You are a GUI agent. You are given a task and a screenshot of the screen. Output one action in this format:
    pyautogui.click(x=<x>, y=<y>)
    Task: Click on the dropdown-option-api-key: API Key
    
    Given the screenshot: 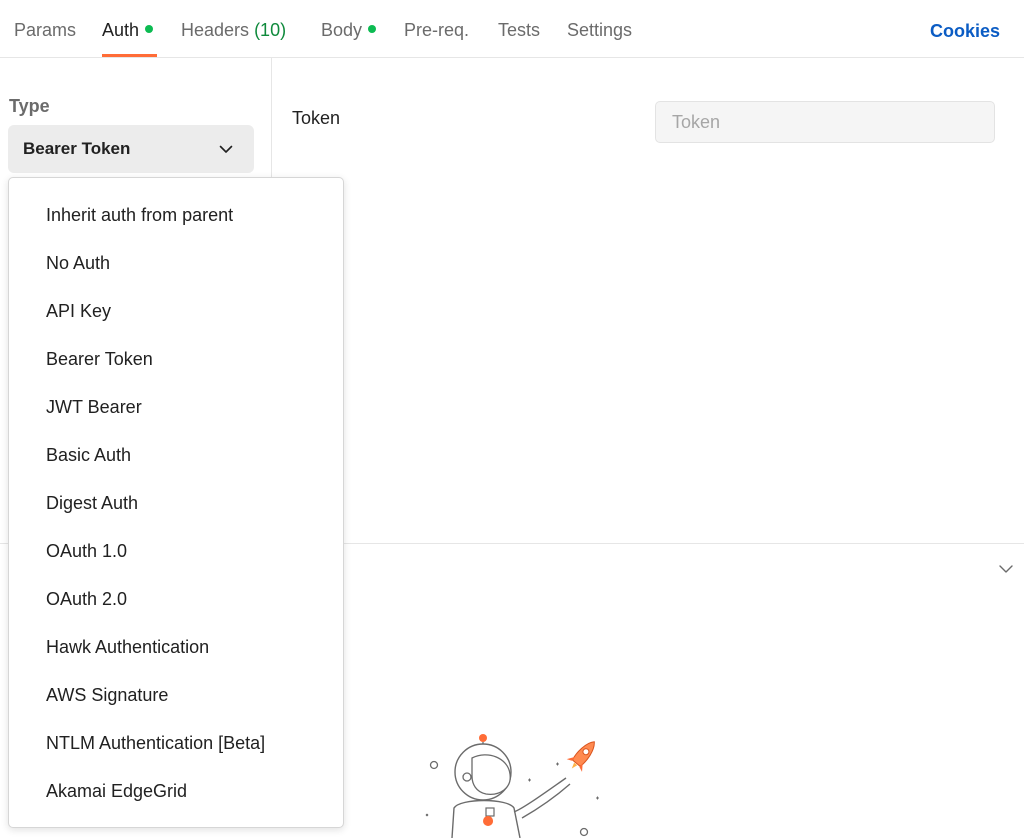 What is the action you would take?
    pyautogui.click(x=176, y=311)
    